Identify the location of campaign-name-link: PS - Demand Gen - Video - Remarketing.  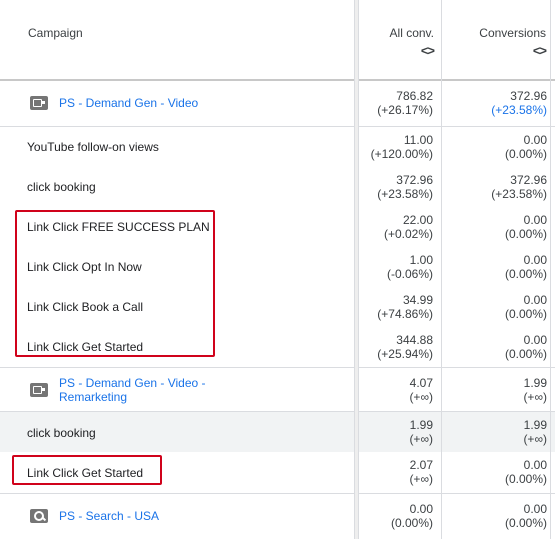
(132, 390).